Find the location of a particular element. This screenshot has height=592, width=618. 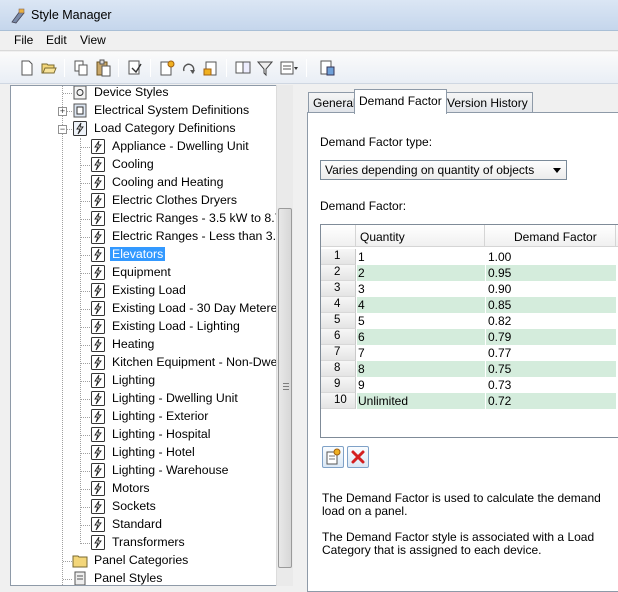

panel-style-icon is located at coordinates (80, 577).